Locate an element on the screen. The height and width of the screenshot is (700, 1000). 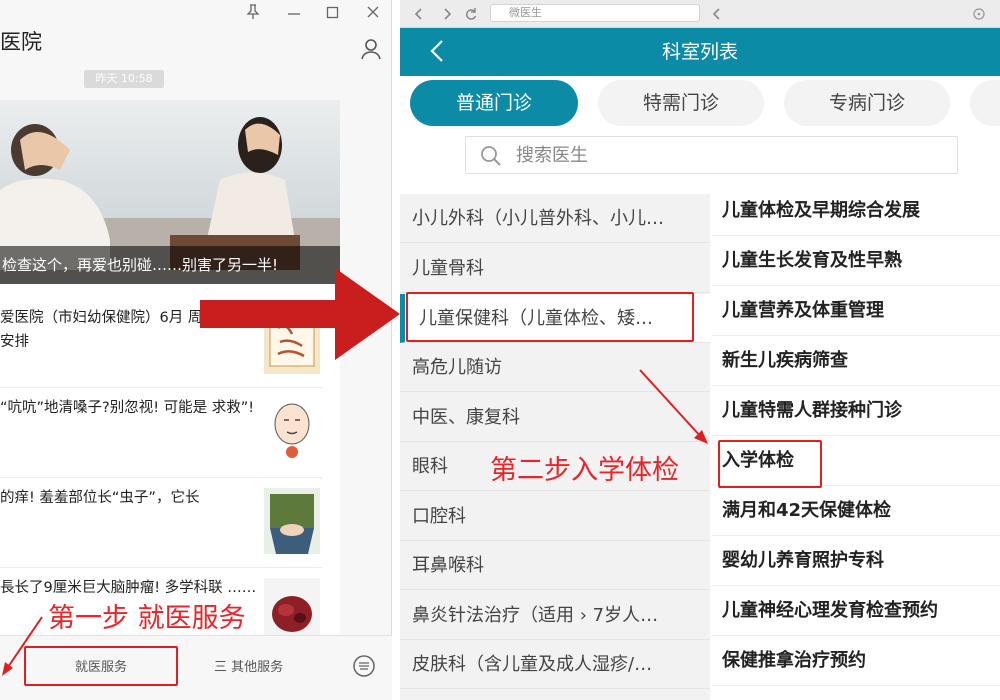
department-item: 儿童骨科 is located at coordinates (555, 268).